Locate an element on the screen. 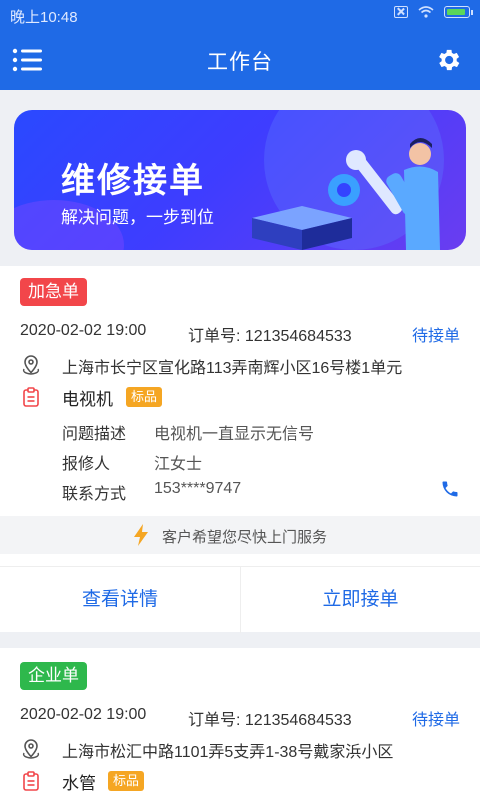 This screenshot has width=480, height=800. wifi-icon is located at coordinates (426, 12).